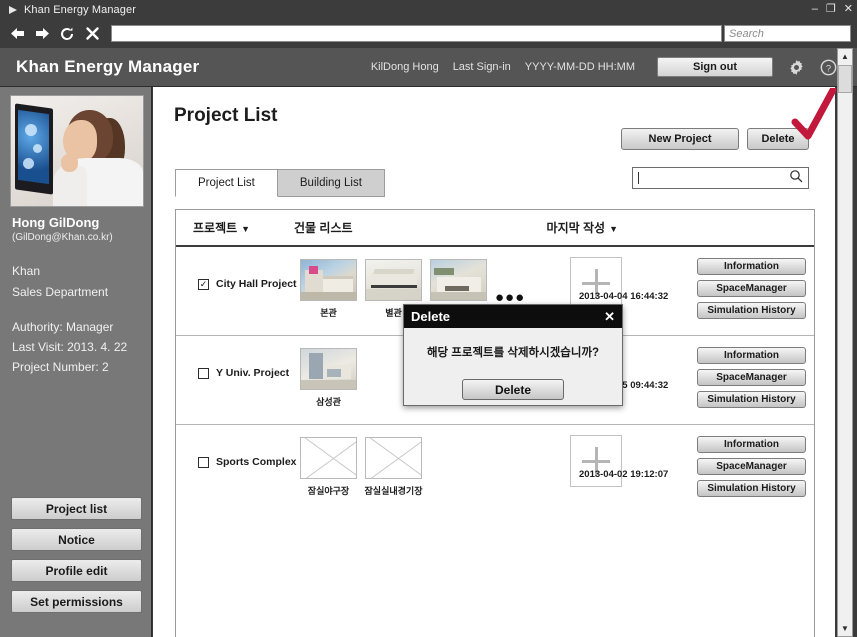  What do you see at coordinates (428, 9) in the screenshot?
I see `window-title-bar: Khan Energy Manager – ❐ ✕` at bounding box center [428, 9].